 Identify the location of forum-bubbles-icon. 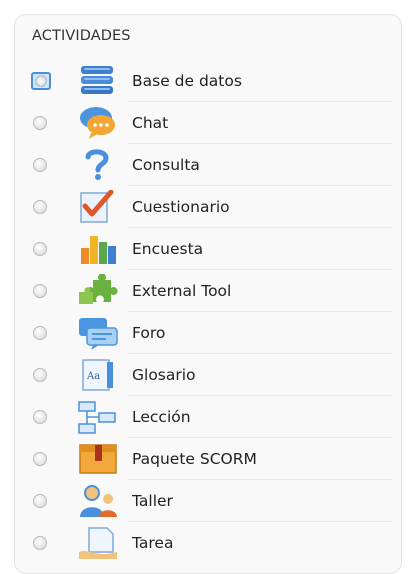
(99, 333).